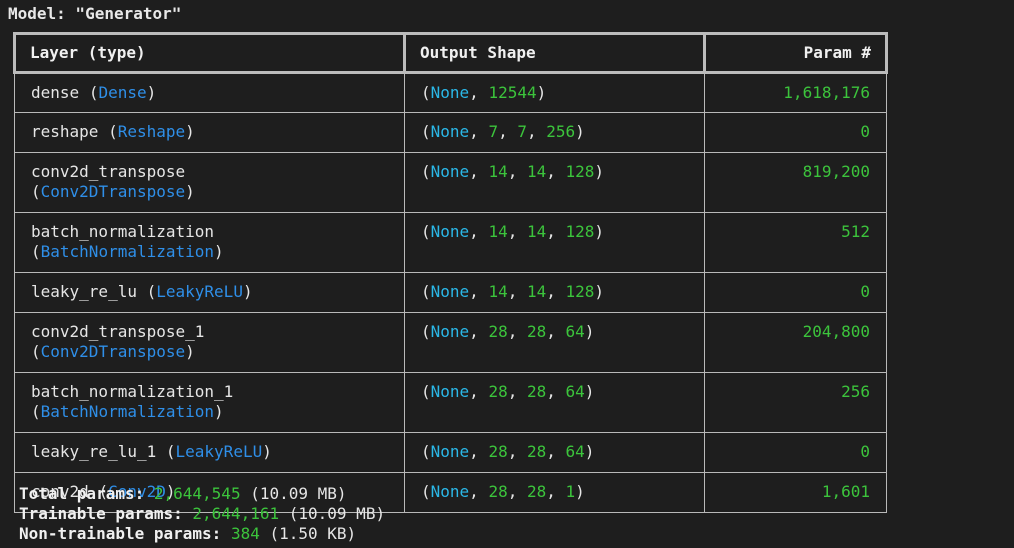  Describe the element at coordinates (84, 291) in the screenshot. I see `layer-name: leaky_re_lu` at that location.